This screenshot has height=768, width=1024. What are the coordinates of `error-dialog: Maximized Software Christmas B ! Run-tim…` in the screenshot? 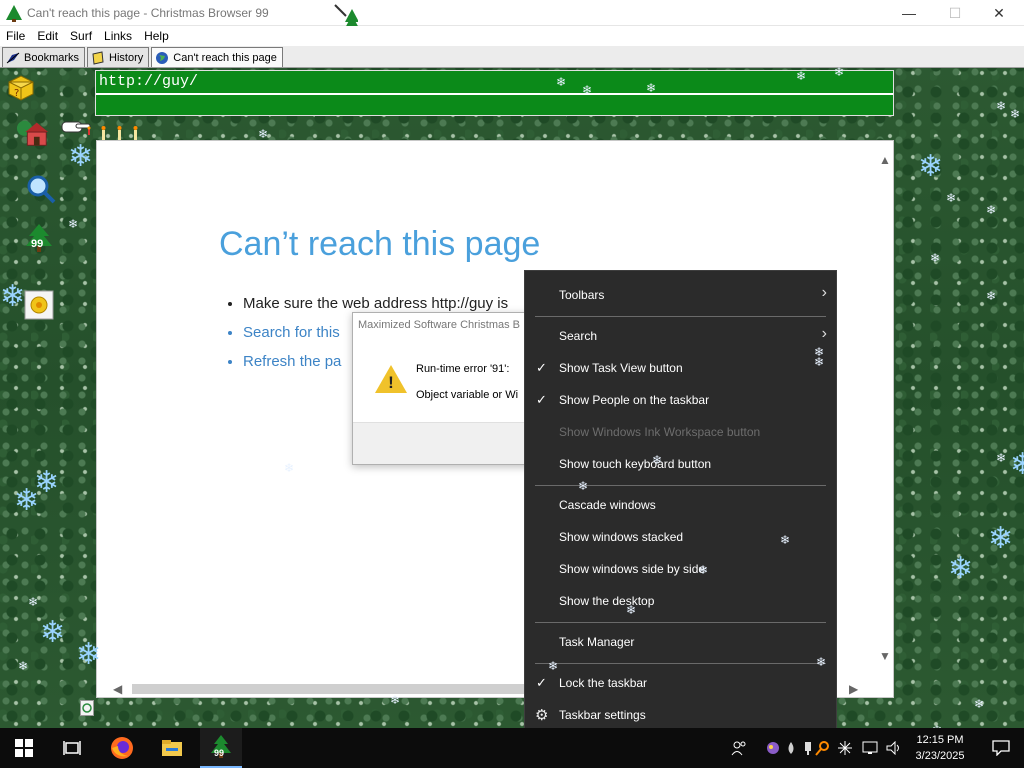 It's located at (452, 388).